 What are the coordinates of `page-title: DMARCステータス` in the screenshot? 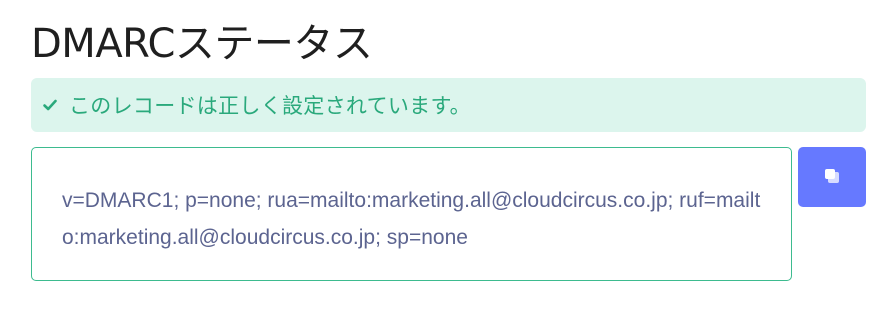 It's located at (202, 44).